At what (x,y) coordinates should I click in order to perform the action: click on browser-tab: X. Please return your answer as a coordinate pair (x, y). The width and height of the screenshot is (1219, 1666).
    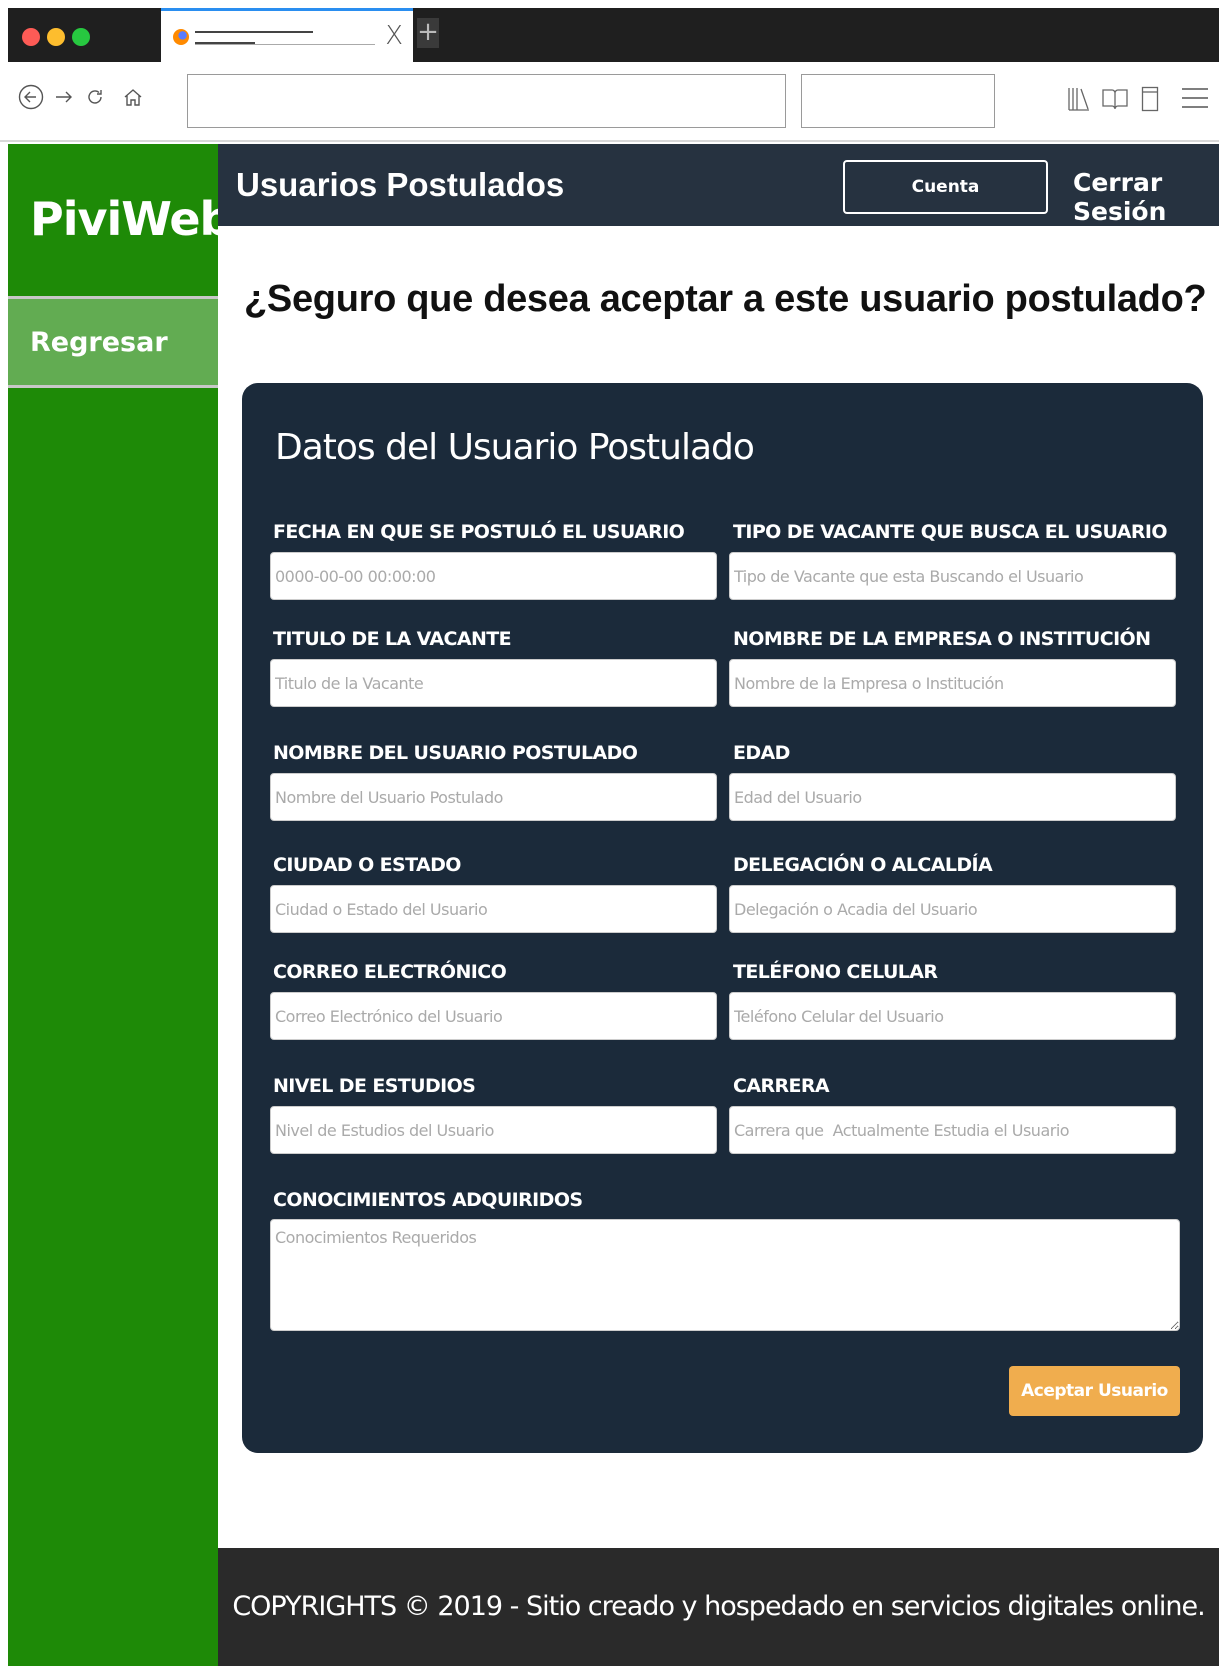
    Looking at the image, I should click on (287, 35).